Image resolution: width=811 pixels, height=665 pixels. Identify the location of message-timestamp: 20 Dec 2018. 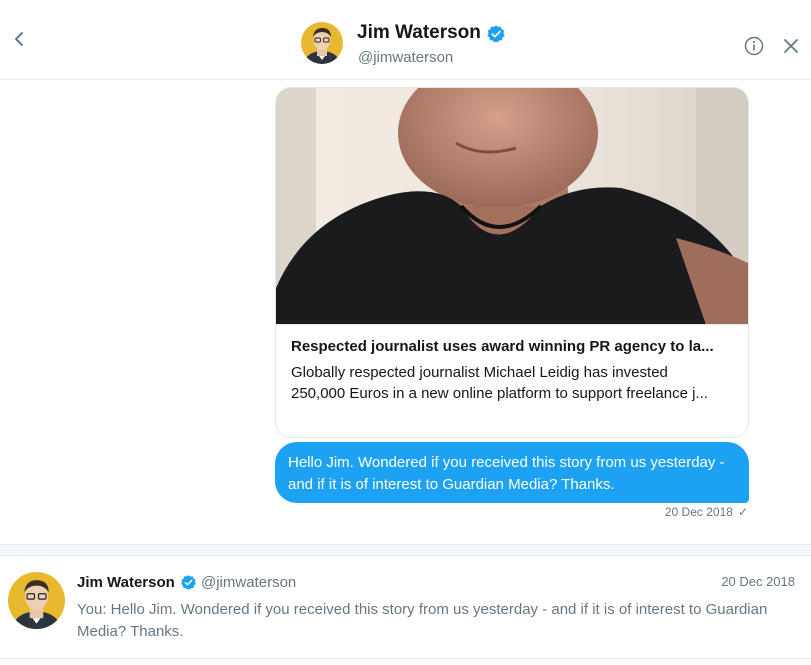
(698, 512).